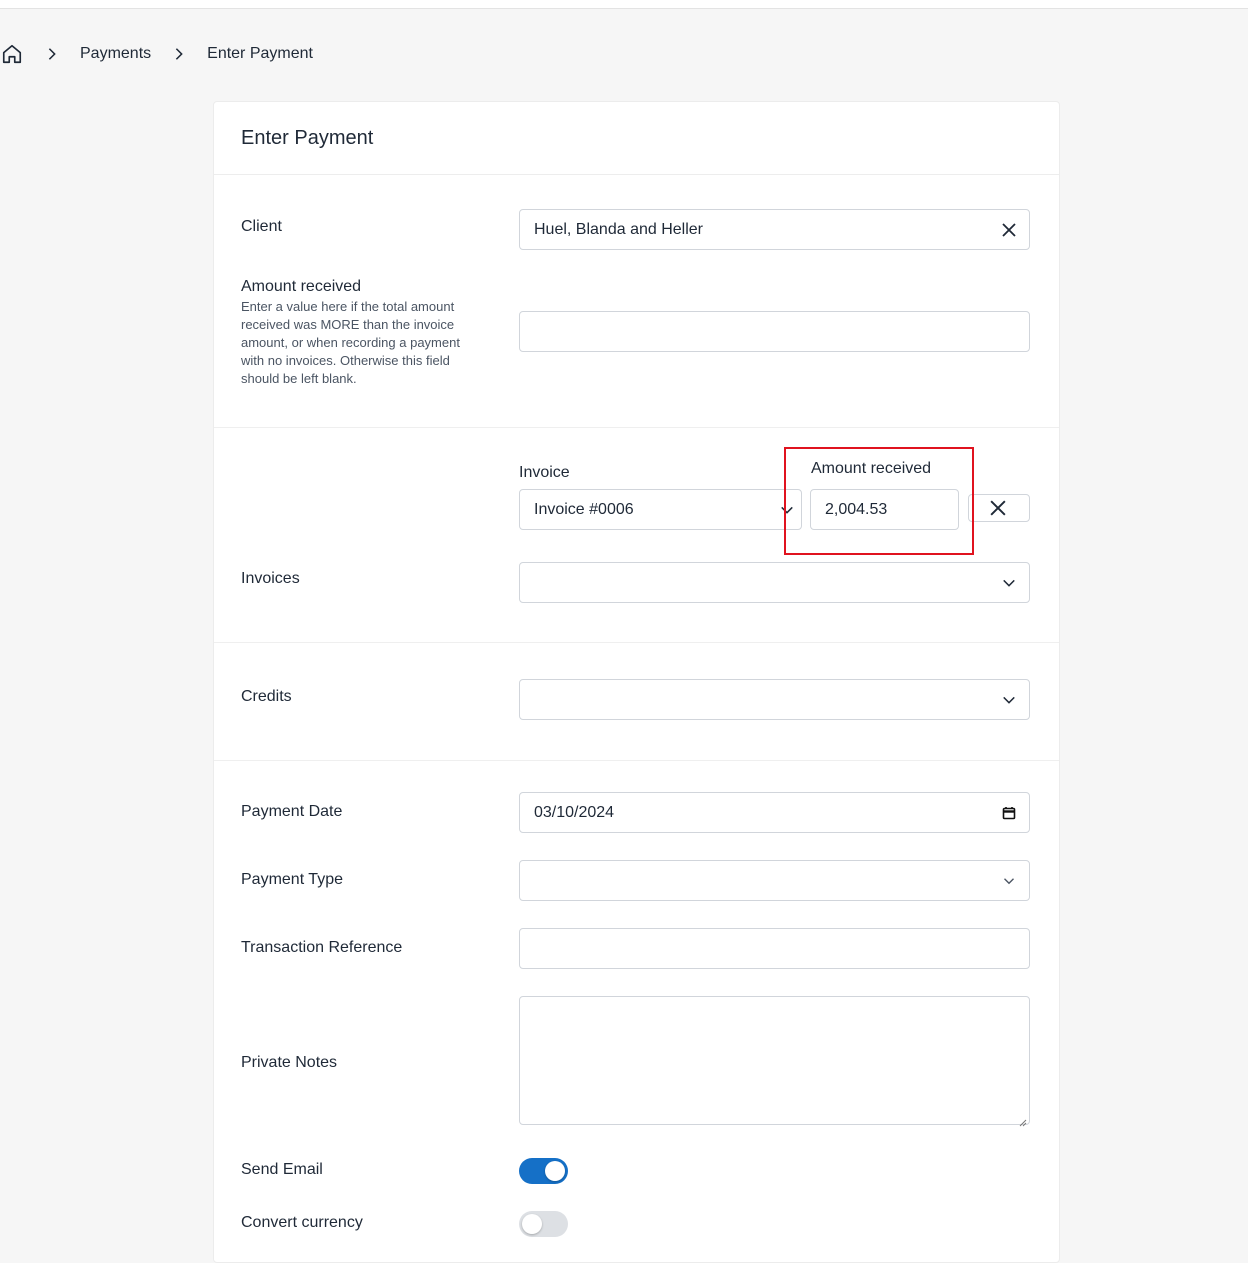 This screenshot has height=1263, width=1248. What do you see at coordinates (270, 578) in the screenshot?
I see `invoices-label: Invoices` at bounding box center [270, 578].